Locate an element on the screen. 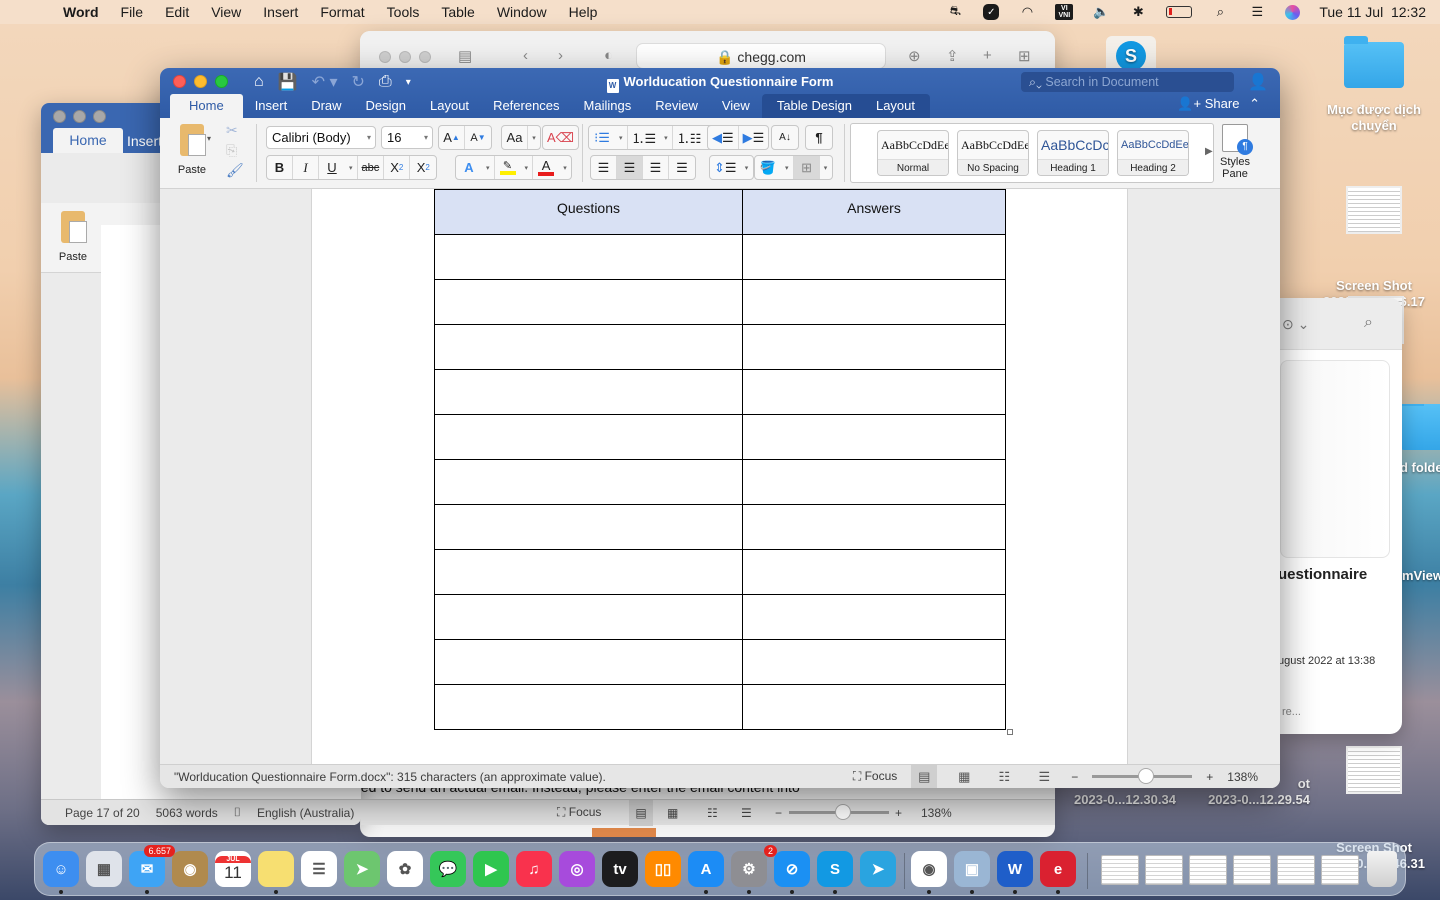  expressvpn-status-icon: ⛐ is located at coordinates (955, 11).